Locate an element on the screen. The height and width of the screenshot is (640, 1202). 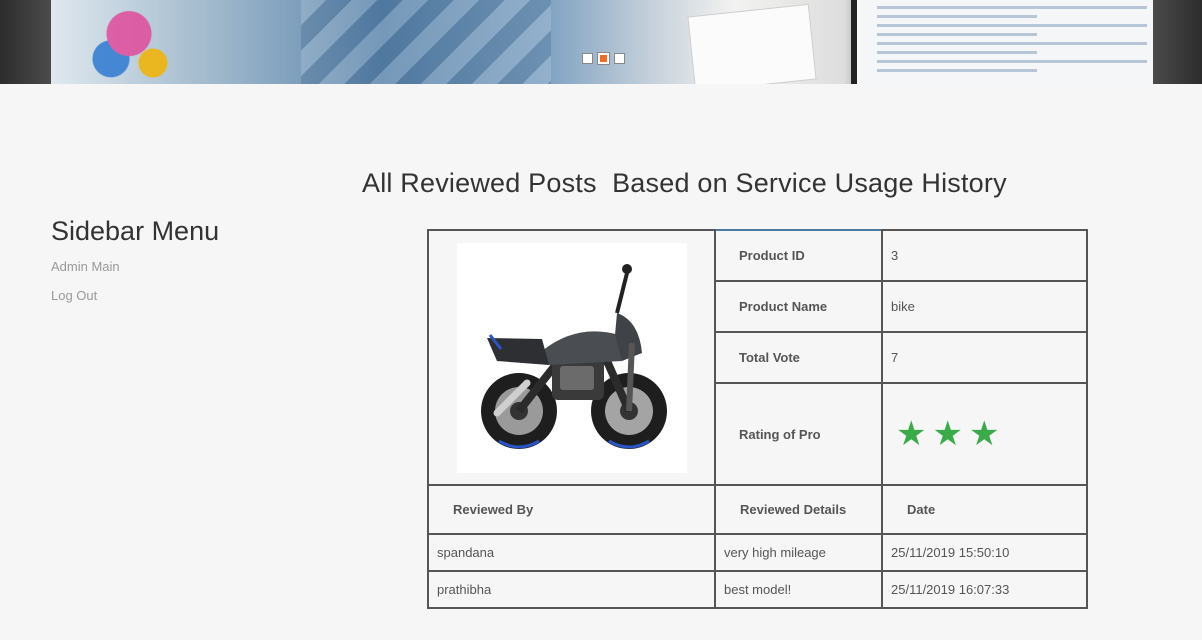
col-header-reviewed-details: Reviewed Details is located at coordinates (798, 509).